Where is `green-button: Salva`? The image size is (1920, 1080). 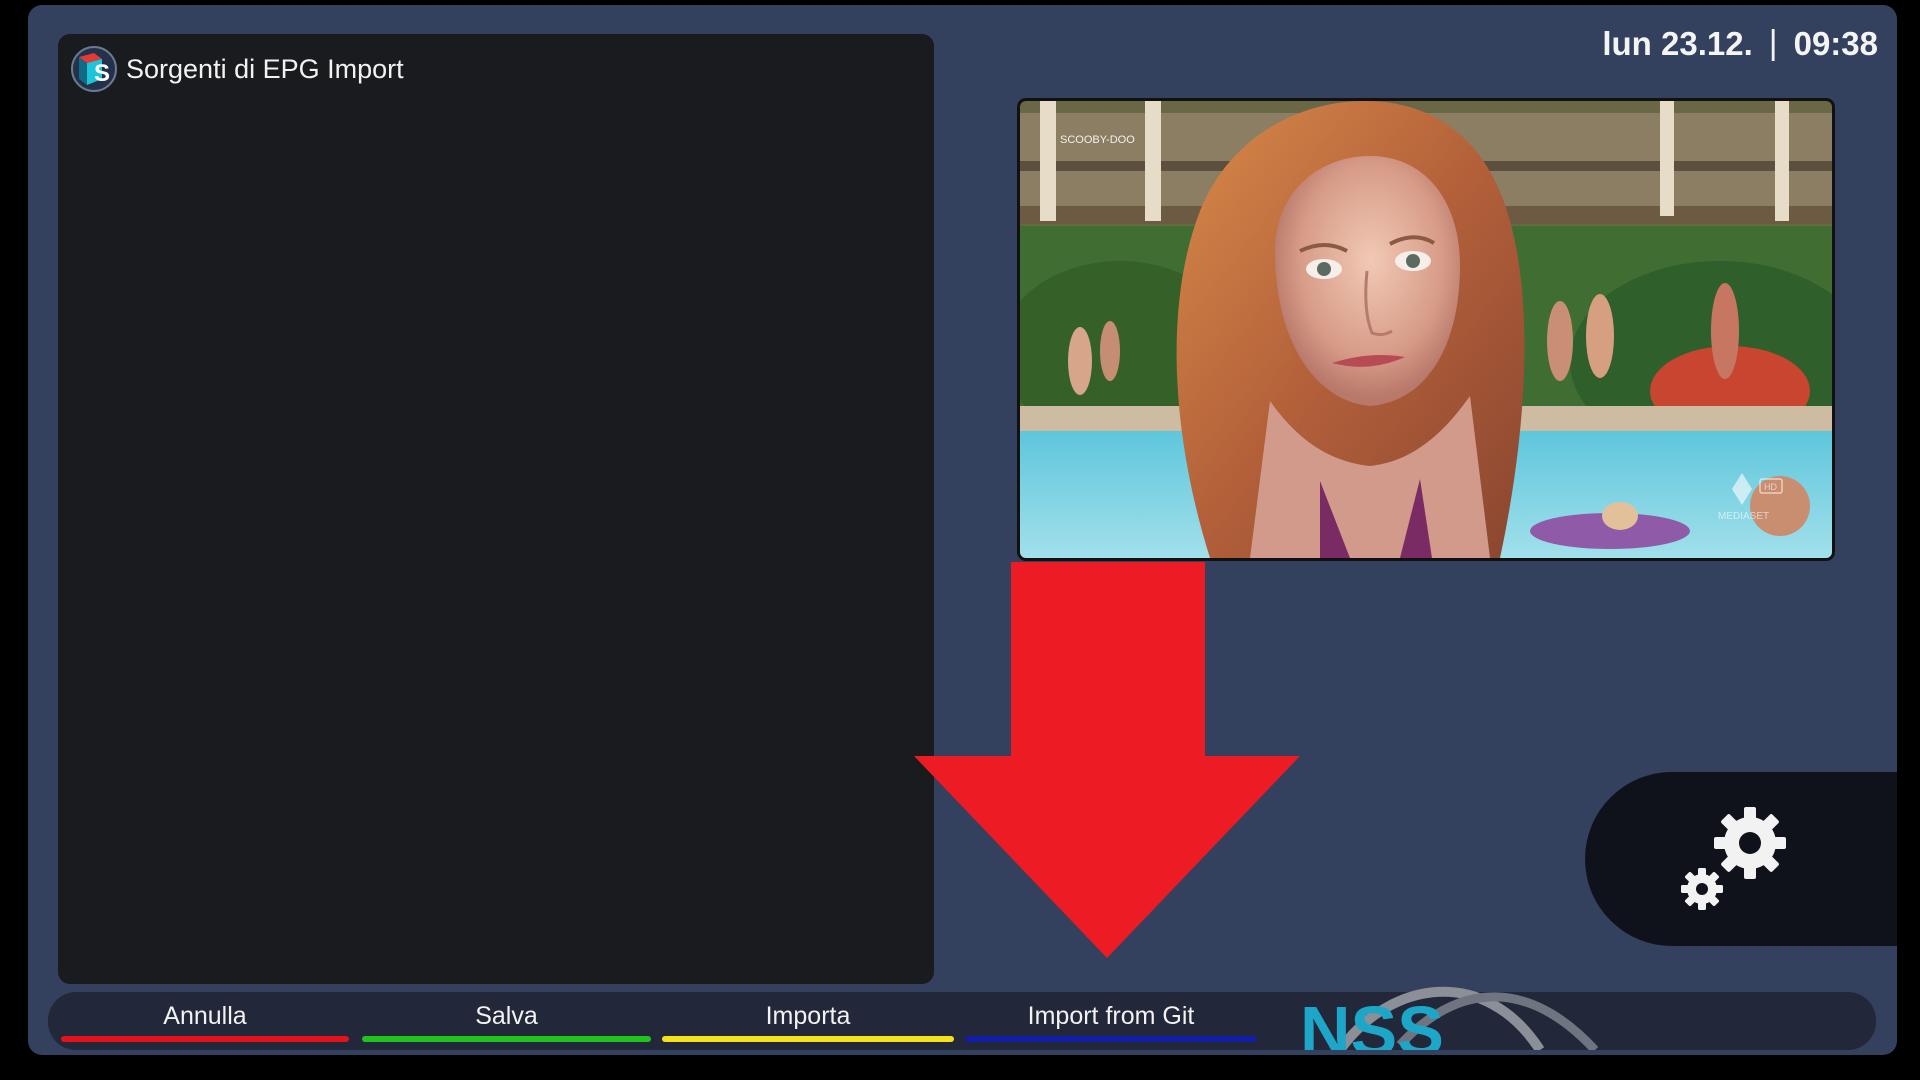 green-button: Salva is located at coordinates (506, 1021).